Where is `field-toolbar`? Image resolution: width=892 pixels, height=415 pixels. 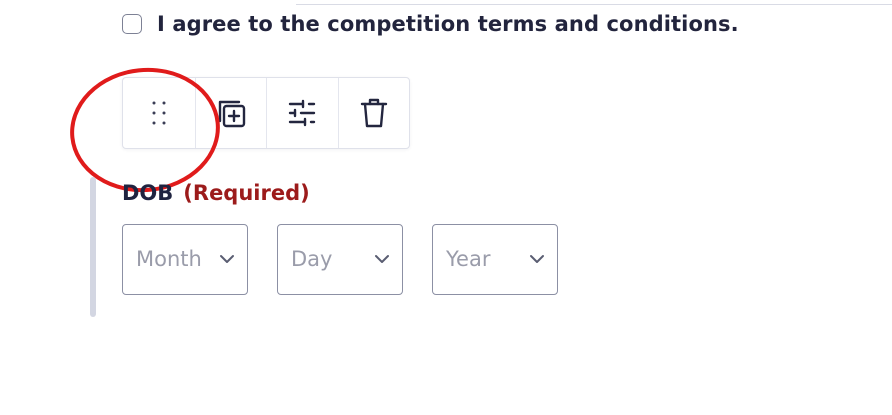 field-toolbar is located at coordinates (266, 113).